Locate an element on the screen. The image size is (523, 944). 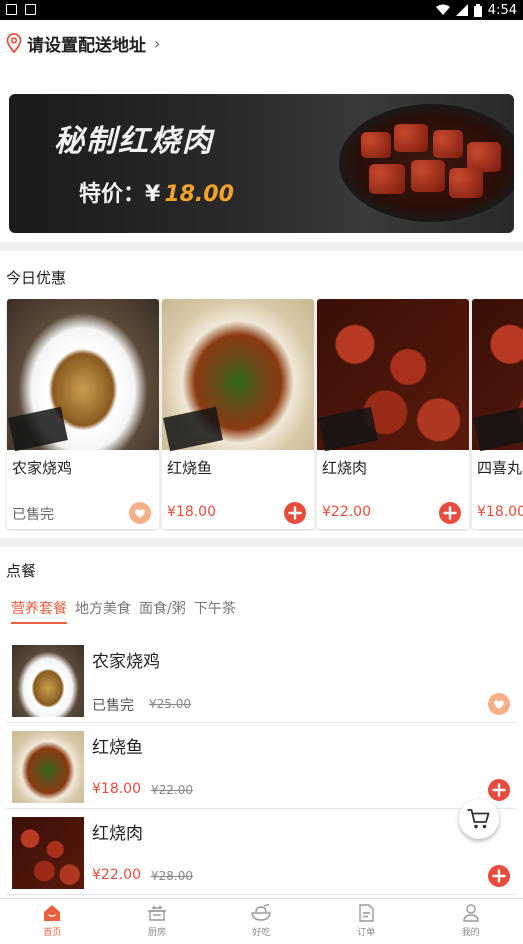
nav-label: 我的 is located at coordinates (470, 933).